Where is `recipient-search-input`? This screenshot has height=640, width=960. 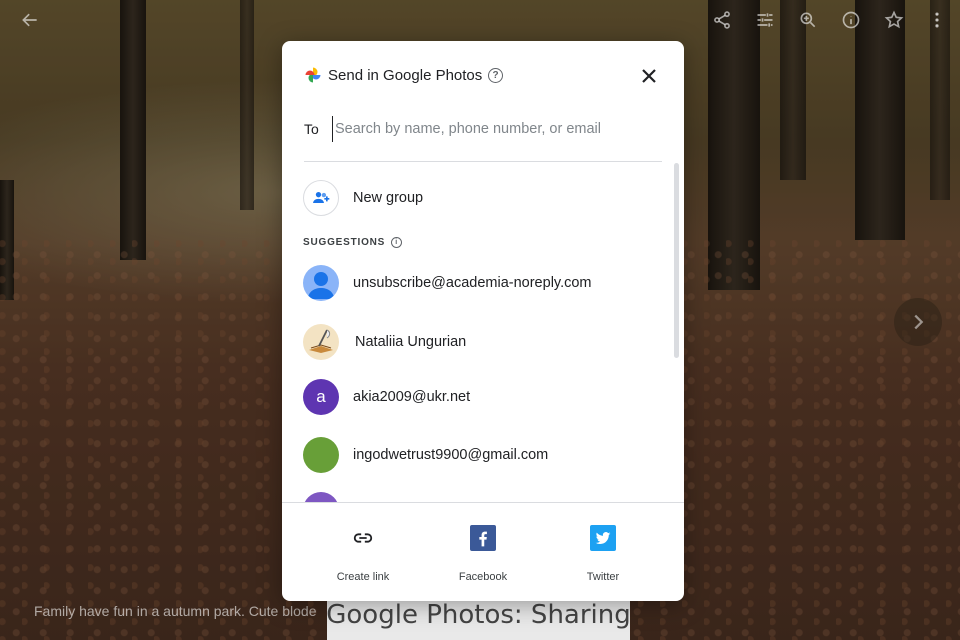
recipient-search-input is located at coordinates (497, 129).